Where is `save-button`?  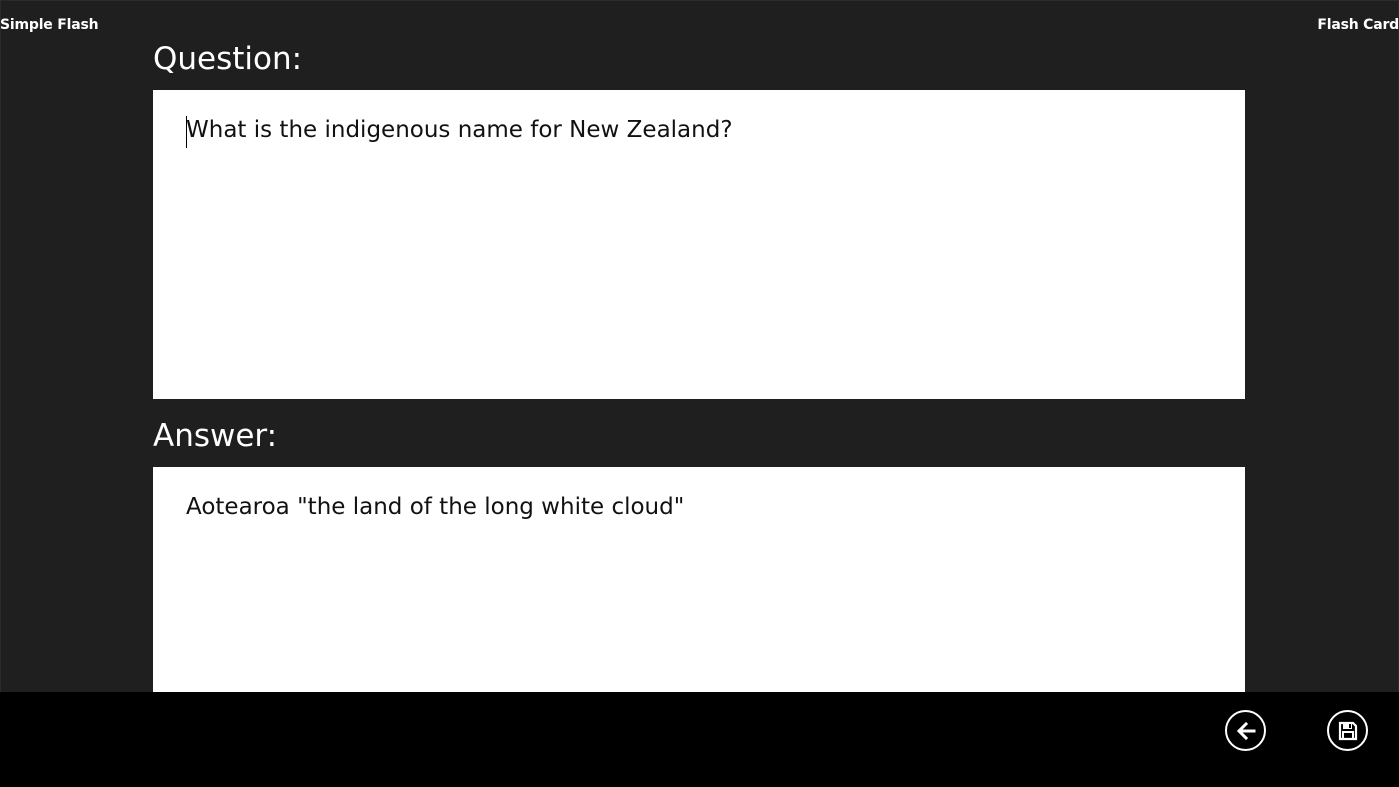 save-button is located at coordinates (1347, 730).